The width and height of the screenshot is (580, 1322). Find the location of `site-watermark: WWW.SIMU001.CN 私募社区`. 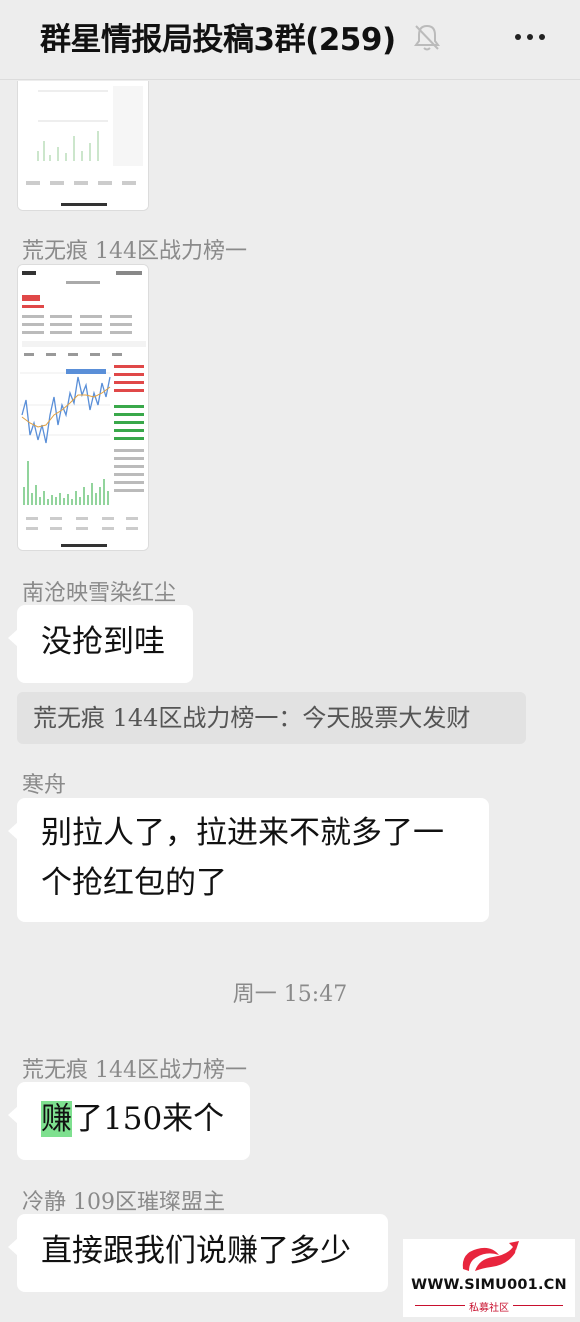

site-watermark: WWW.SIMU001.CN 私募社区 is located at coordinates (489, 1278).